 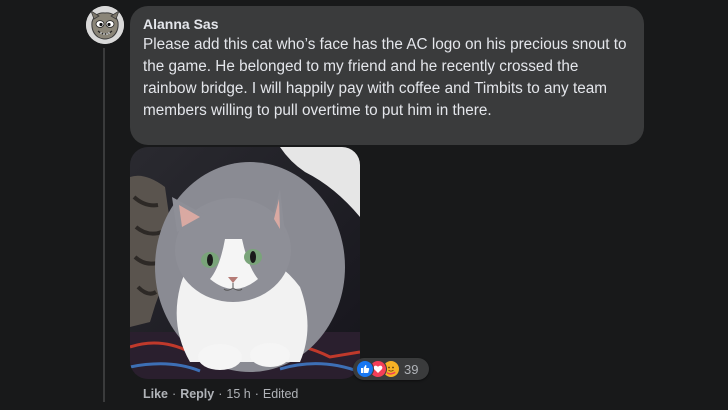 I want to click on comment-author: Alanna Sas, so click(x=386, y=24).